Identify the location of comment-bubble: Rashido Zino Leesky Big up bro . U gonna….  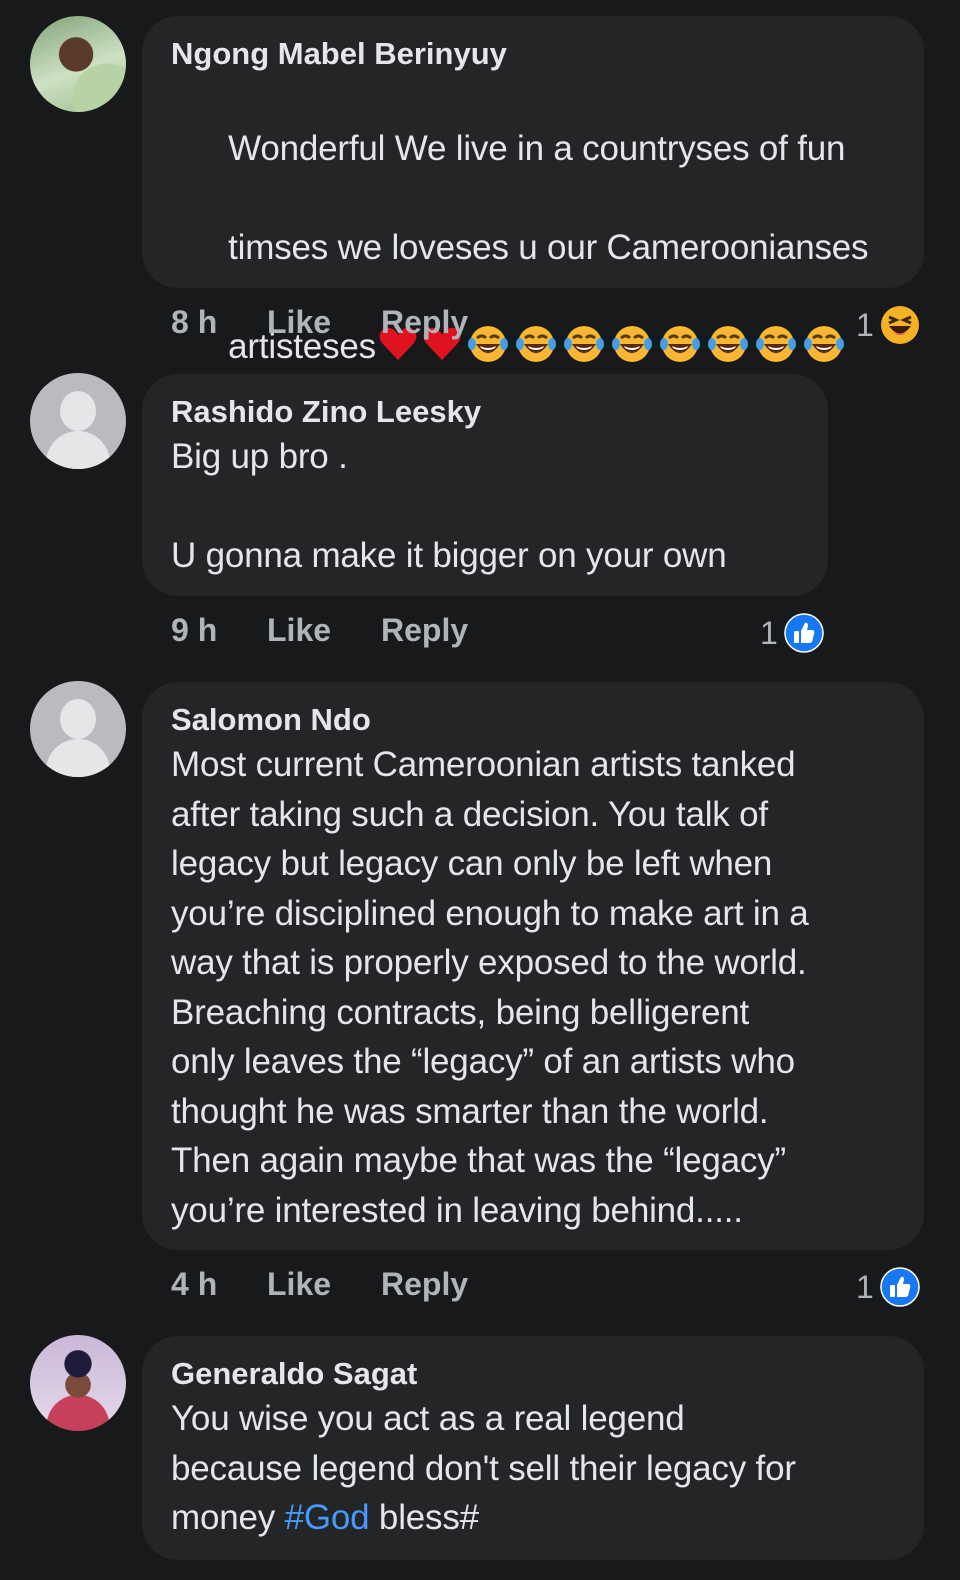
(485, 485).